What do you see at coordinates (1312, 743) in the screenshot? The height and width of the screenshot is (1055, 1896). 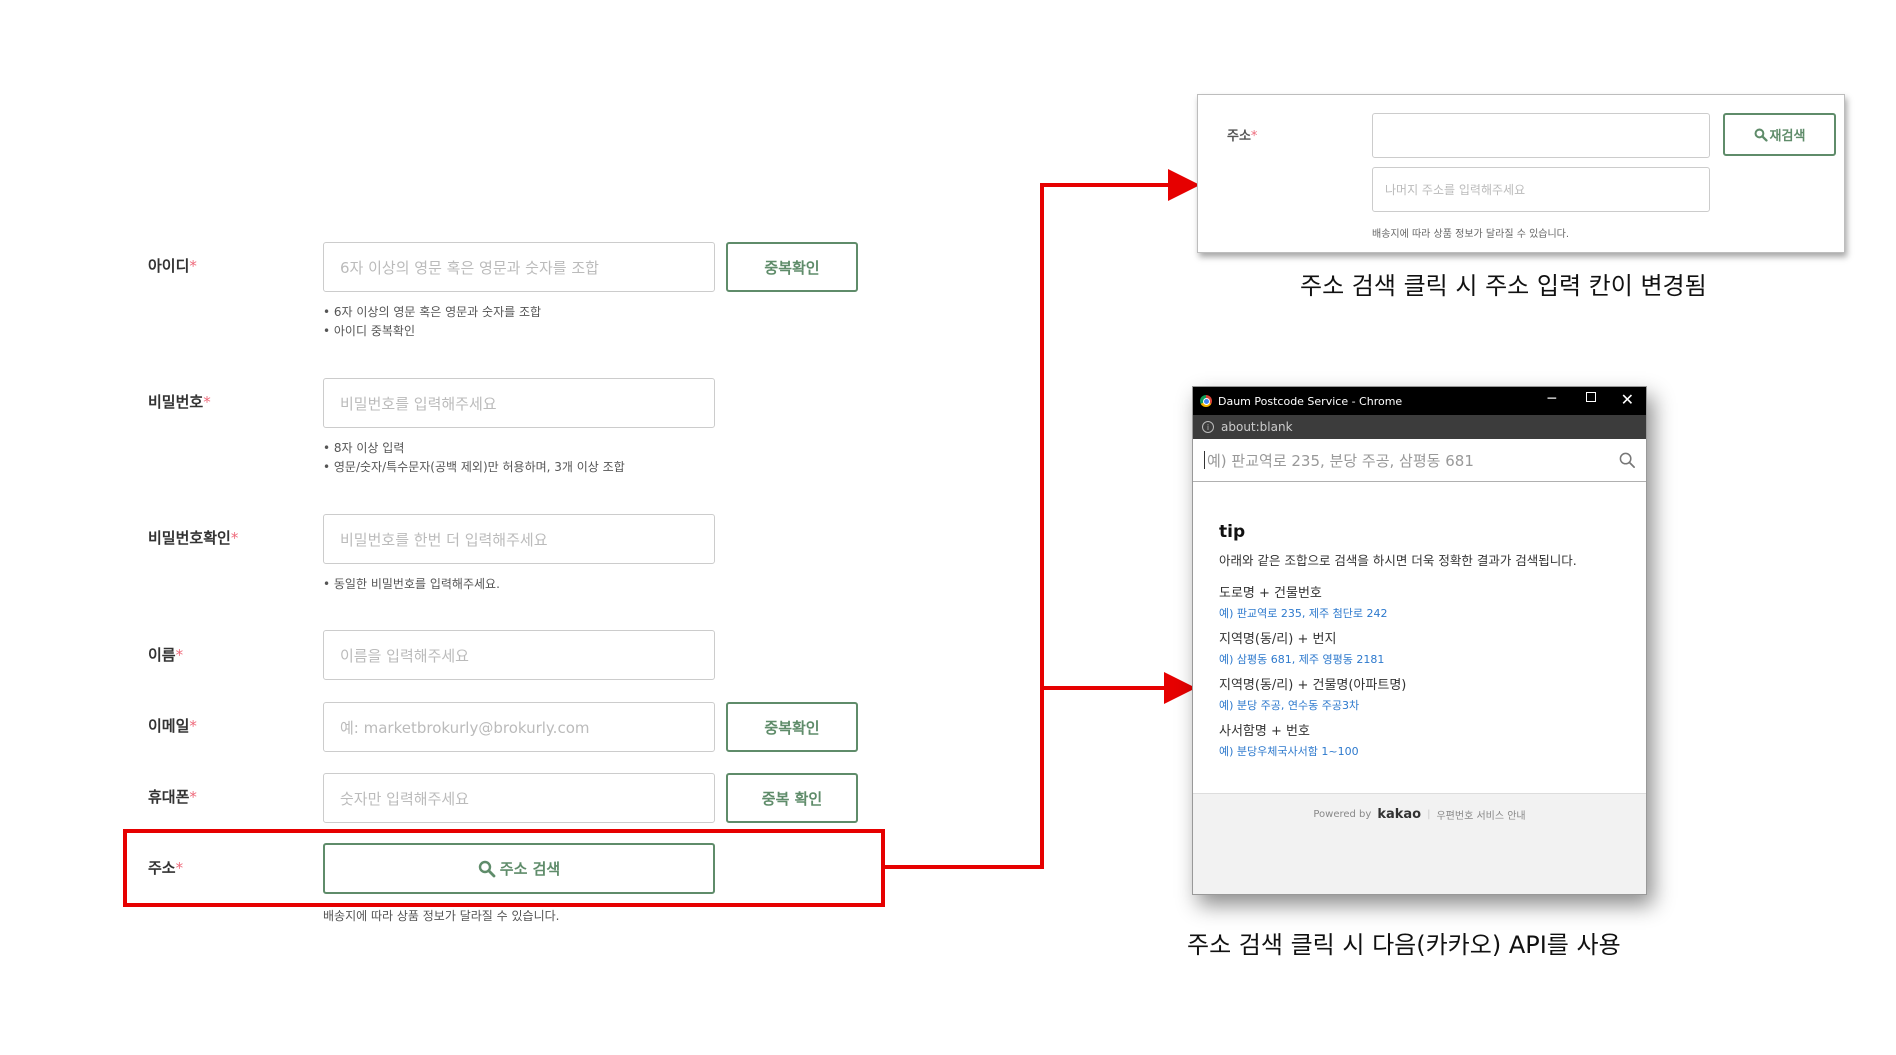 I see `tip-item: 사서함명 + 번호 예) 분당우체국사서함 1~100` at bounding box center [1312, 743].